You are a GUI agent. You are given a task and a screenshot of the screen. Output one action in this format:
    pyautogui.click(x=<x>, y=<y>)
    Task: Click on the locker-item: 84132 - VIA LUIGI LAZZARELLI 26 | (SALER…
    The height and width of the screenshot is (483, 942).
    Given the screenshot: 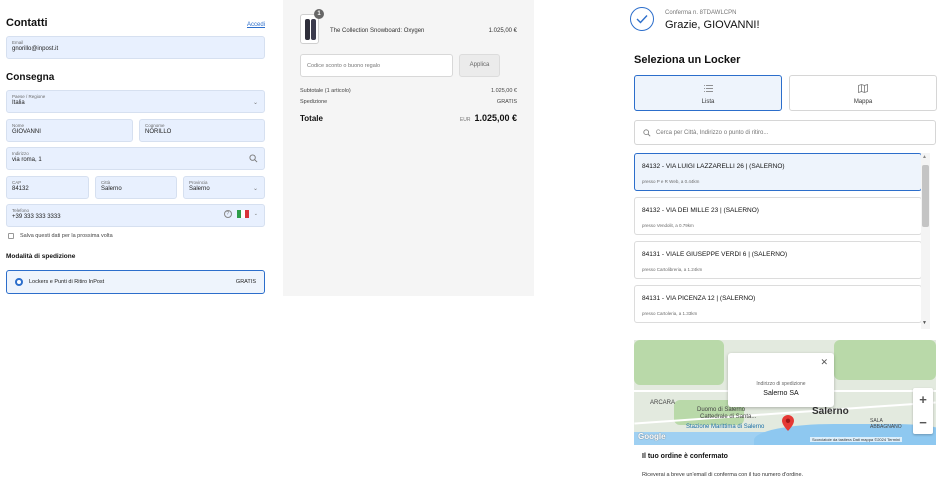 What is the action you would take?
    pyautogui.click(x=778, y=172)
    